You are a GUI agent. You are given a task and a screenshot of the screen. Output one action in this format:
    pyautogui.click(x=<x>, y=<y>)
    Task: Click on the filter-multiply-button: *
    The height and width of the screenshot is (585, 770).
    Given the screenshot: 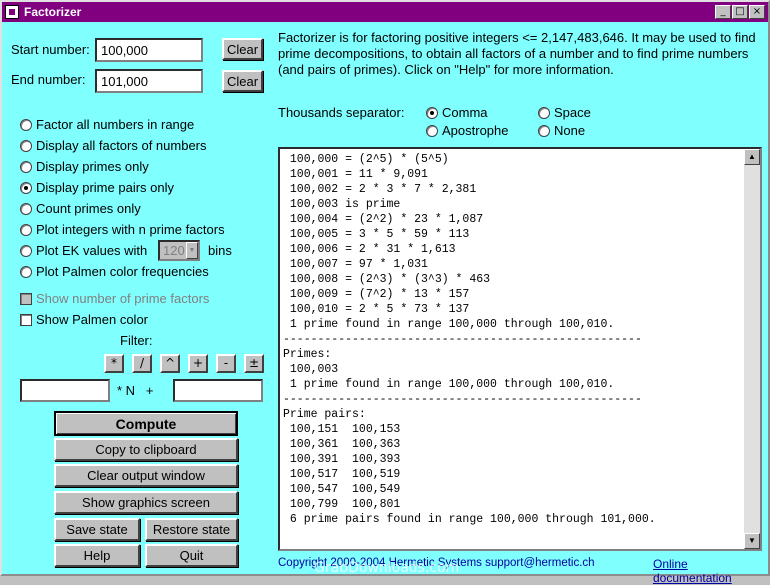 What is the action you would take?
    pyautogui.click(x=114, y=363)
    